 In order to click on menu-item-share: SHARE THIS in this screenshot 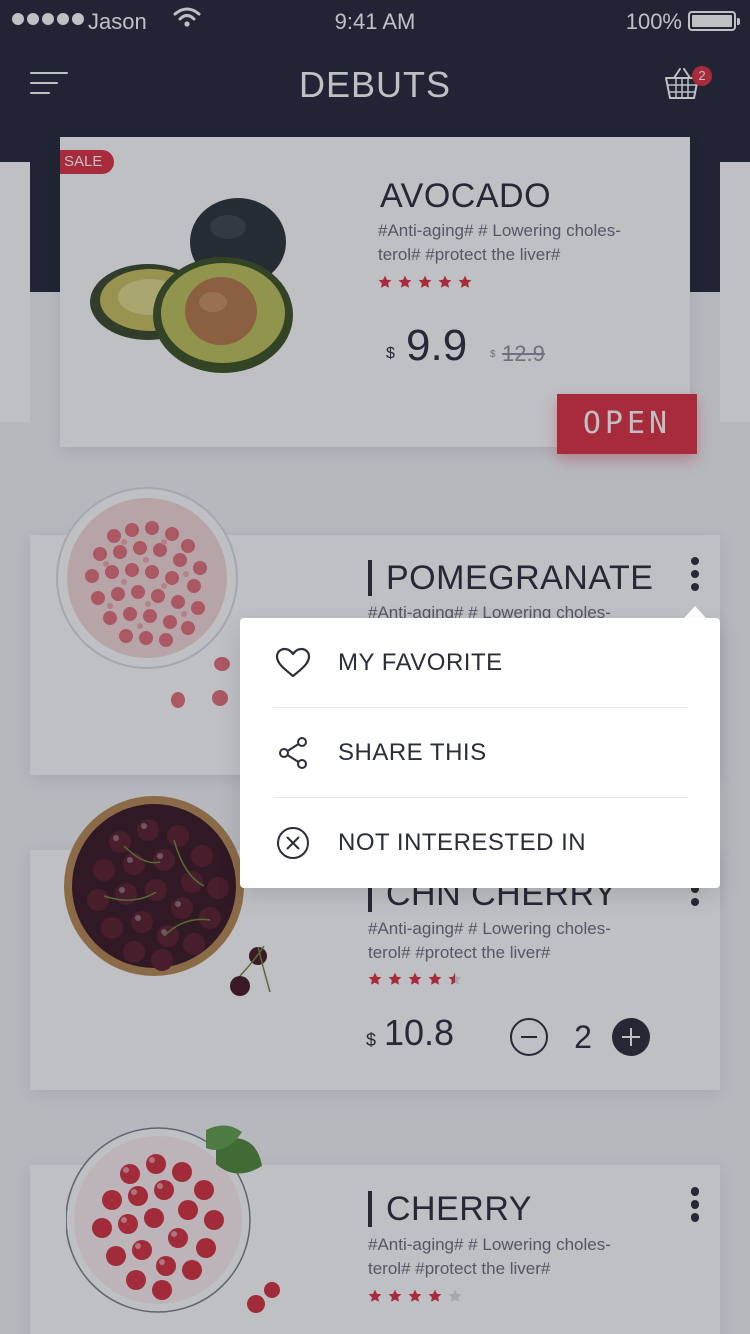, I will do `click(480, 752)`.